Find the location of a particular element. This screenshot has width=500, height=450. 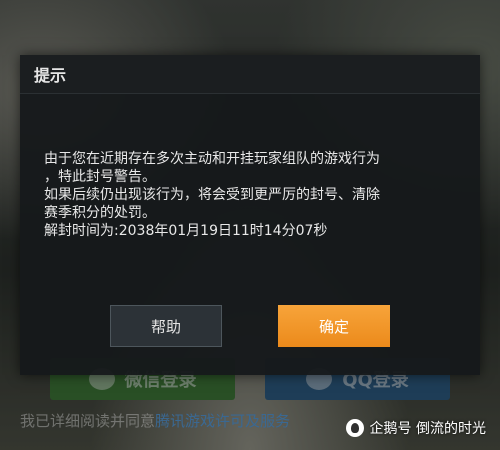

message-line: 如果后续仍出现该行为，将会受到更严厉的封号、清除 is located at coordinates (212, 195).